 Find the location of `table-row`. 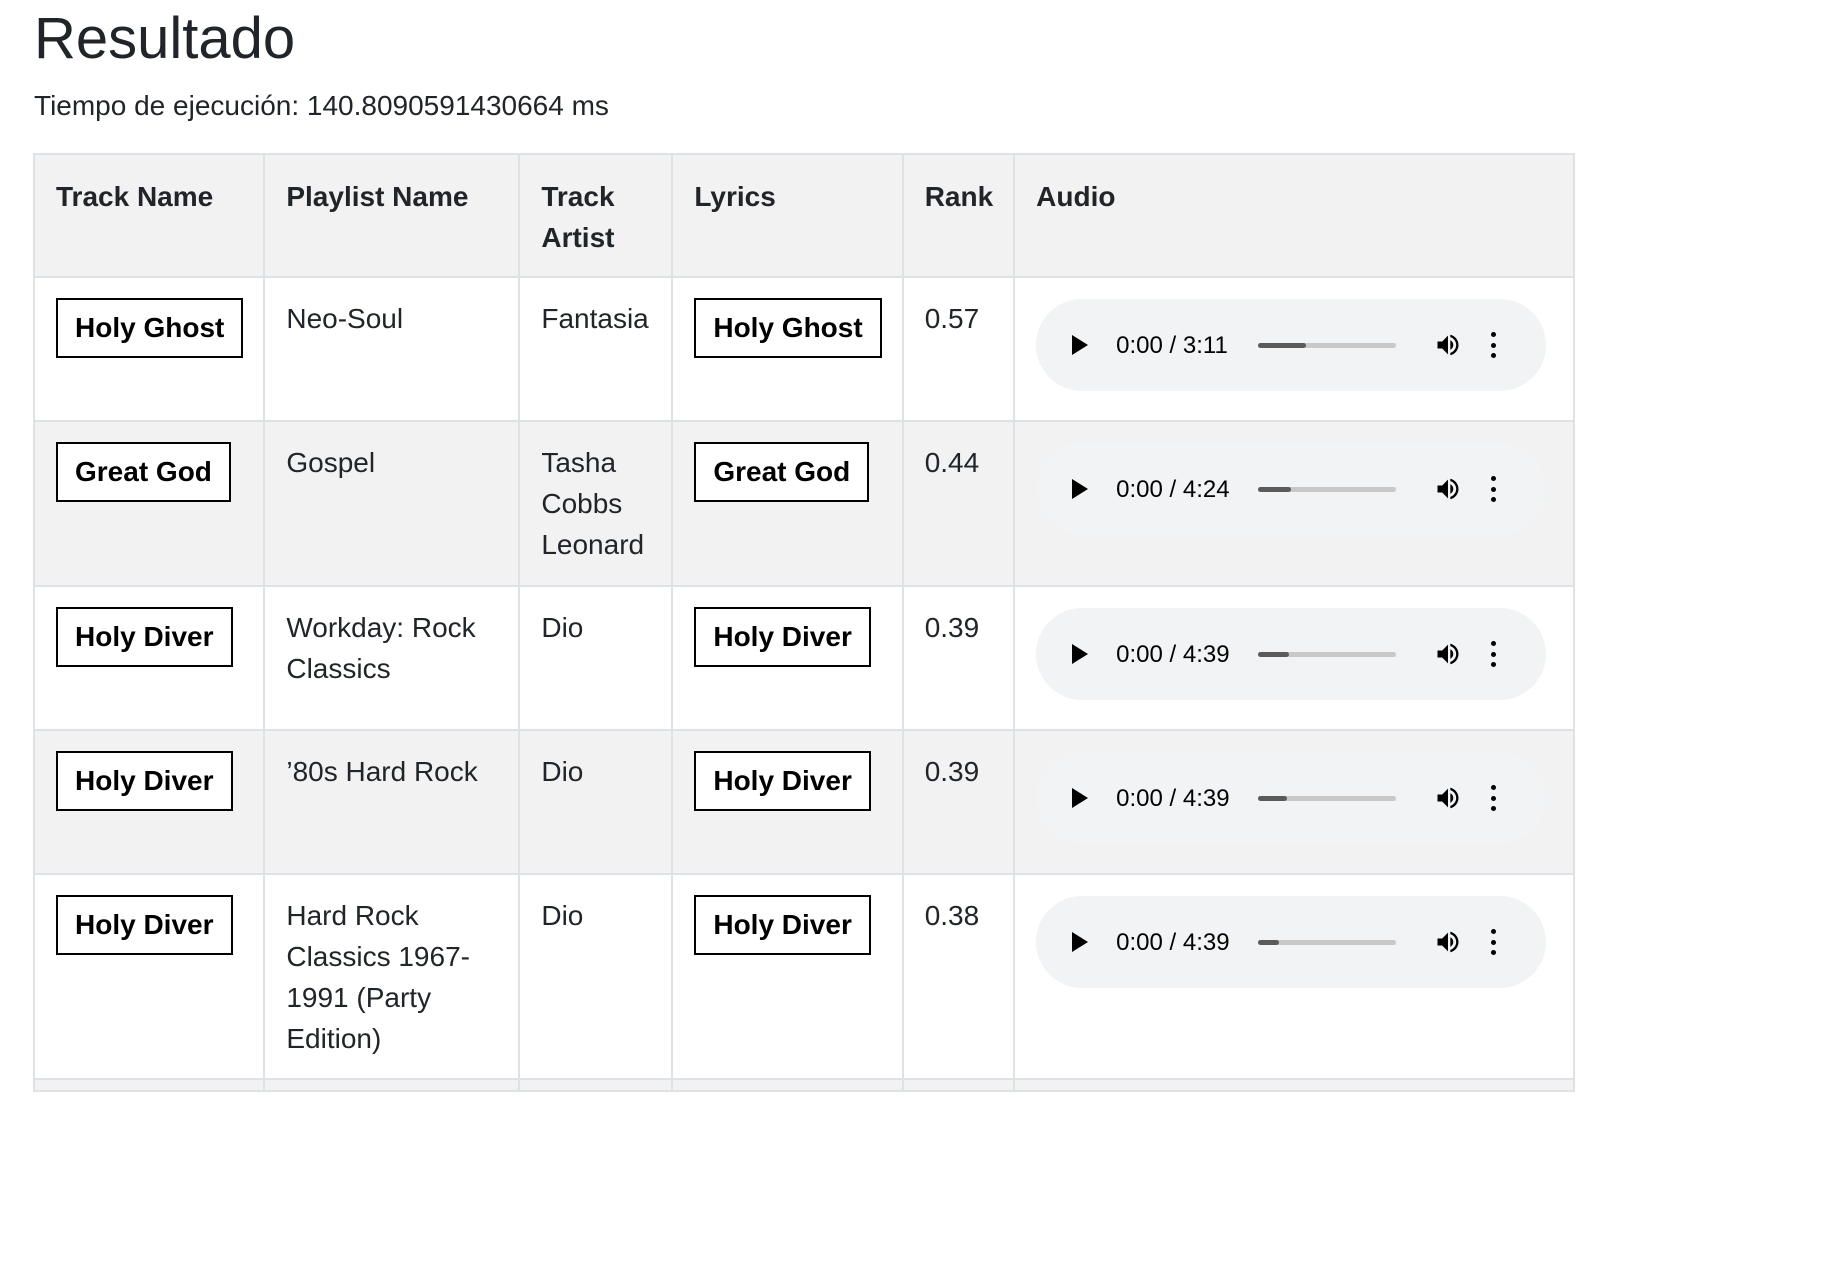

table-row is located at coordinates (804, 1085).